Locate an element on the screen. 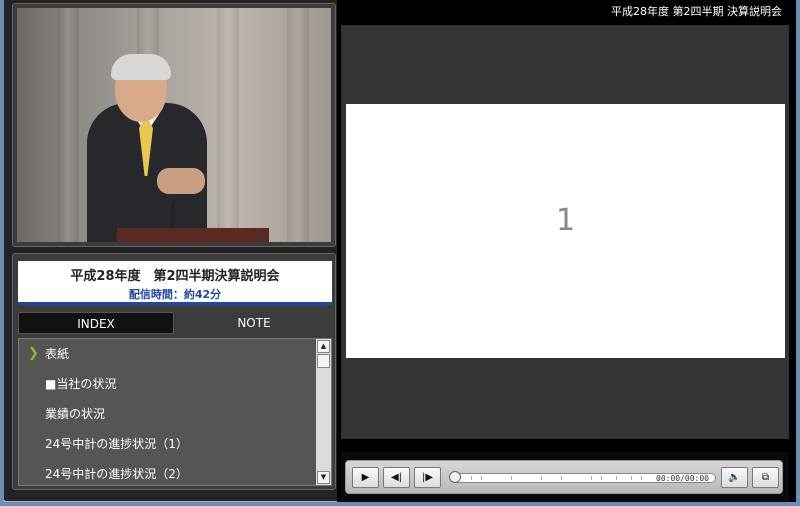 Image resolution: width=800 pixels, height=506 pixels. index-scrollbar: ▲ ▼ is located at coordinates (323, 412).